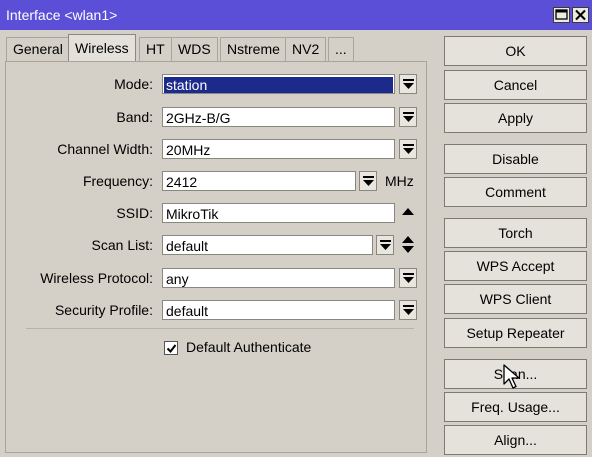  I want to click on close-button, so click(580, 15).